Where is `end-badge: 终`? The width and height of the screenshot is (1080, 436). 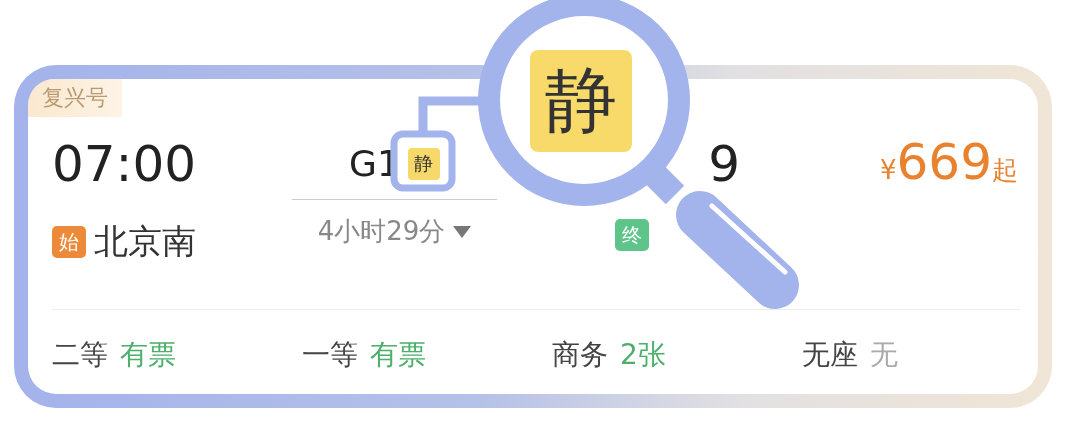 end-badge: 终 is located at coordinates (632, 235).